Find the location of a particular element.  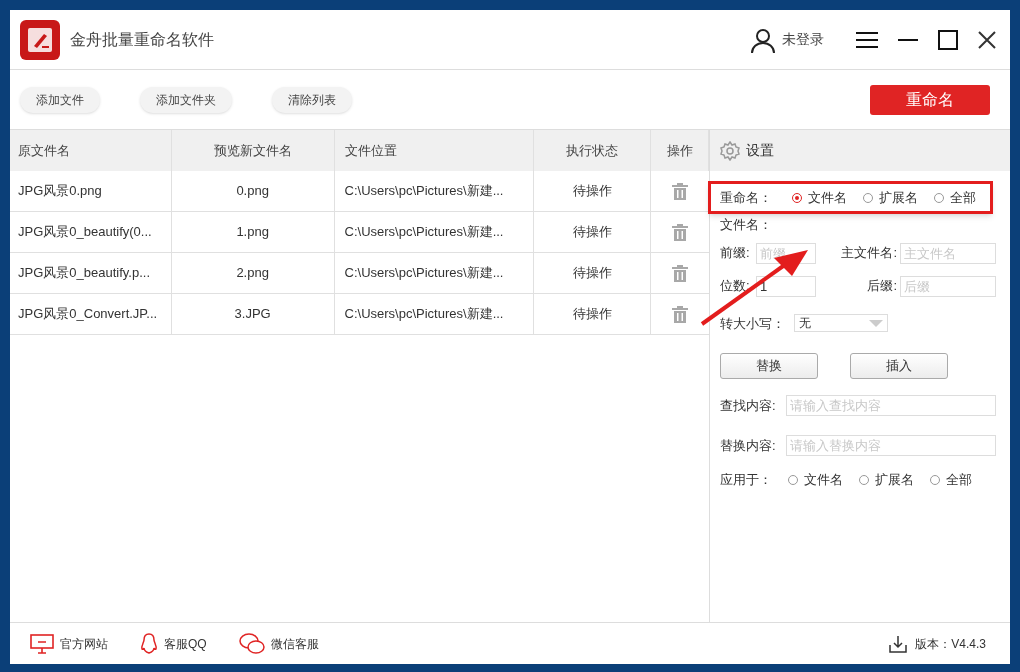

column-header: 文件位置 is located at coordinates (370, 150).